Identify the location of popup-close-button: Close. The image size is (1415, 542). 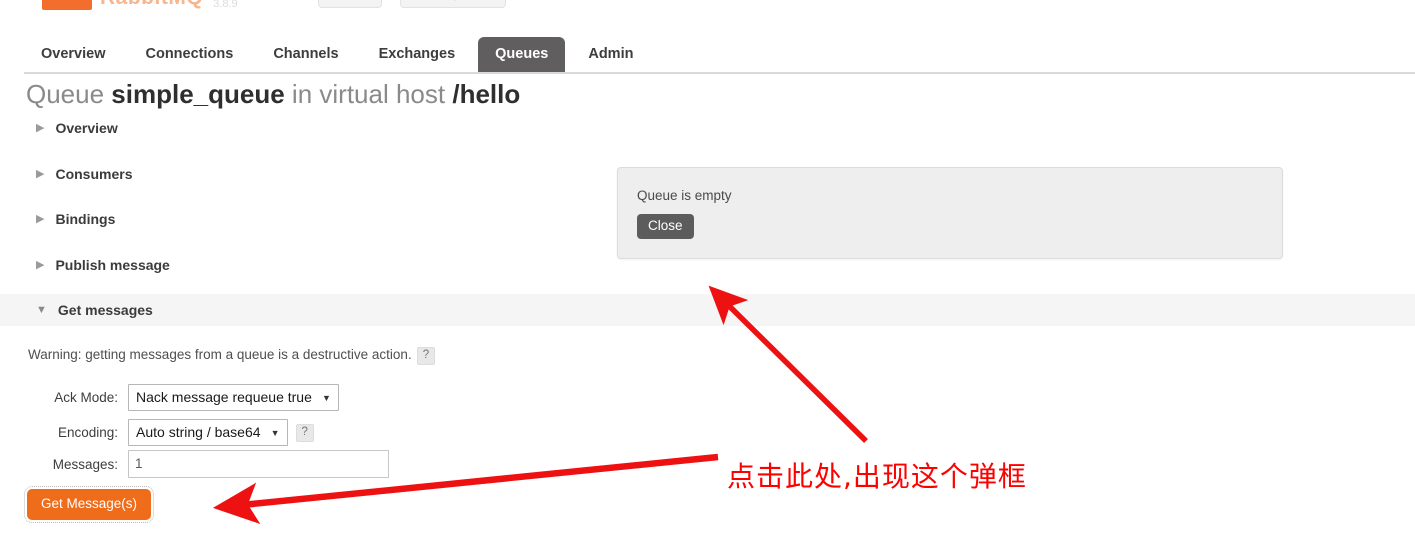
(665, 226).